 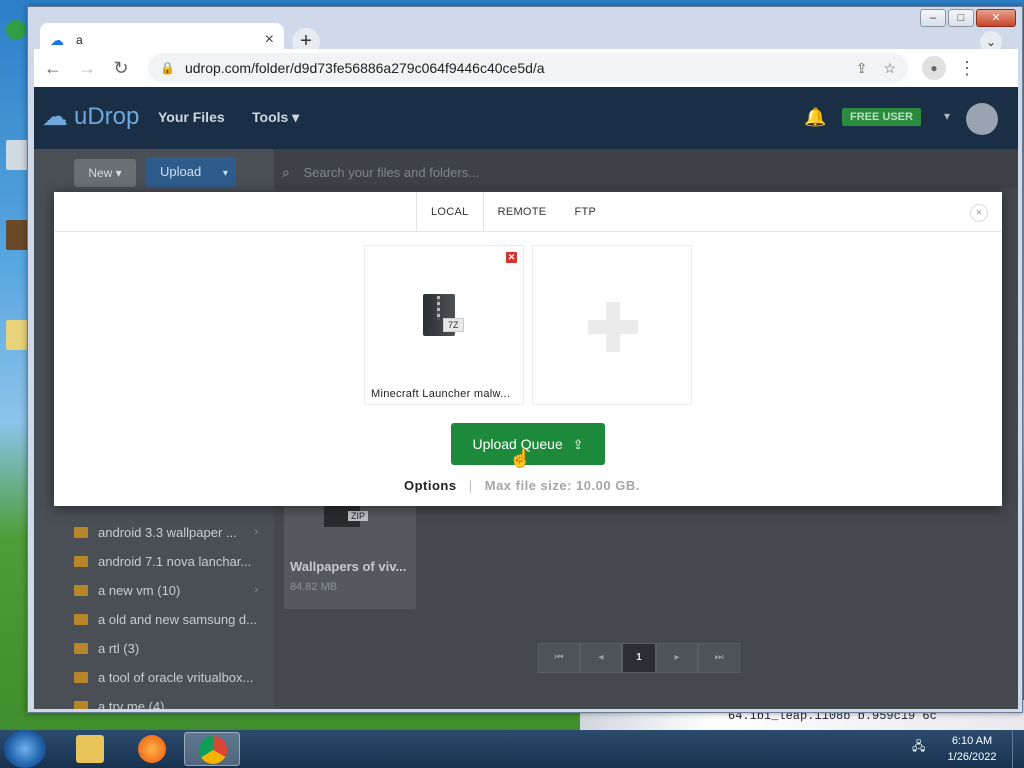 I want to click on chrome-icon, so click(x=213, y=750).